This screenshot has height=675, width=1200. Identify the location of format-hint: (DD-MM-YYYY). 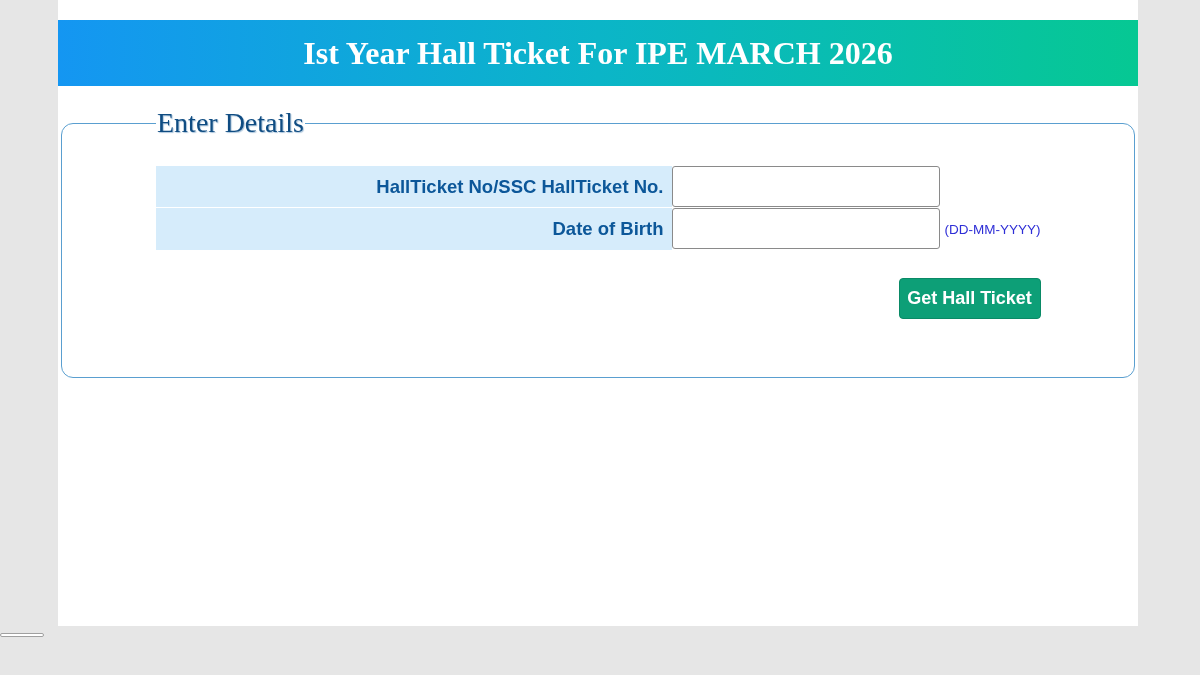
(992, 229).